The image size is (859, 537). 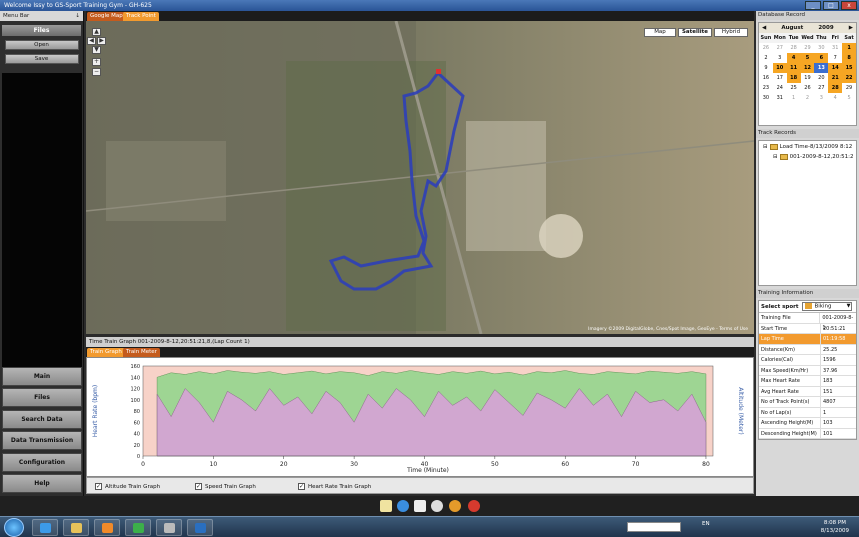 What do you see at coordinates (807, 147) in the screenshot?
I see `tree-node-load: ⊟ Load Time-8/13/2009 8:12` at bounding box center [807, 147].